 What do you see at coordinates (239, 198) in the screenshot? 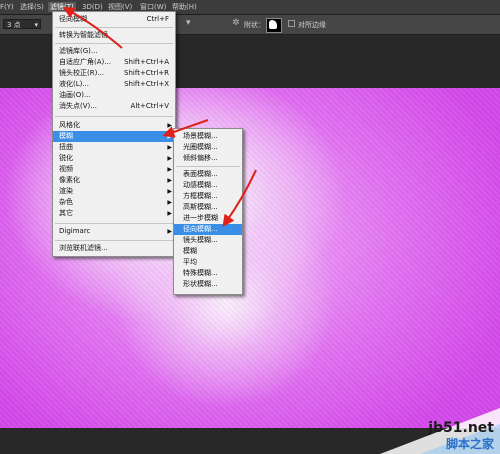
I see `arrow-to-radial-blur` at bounding box center [239, 198].